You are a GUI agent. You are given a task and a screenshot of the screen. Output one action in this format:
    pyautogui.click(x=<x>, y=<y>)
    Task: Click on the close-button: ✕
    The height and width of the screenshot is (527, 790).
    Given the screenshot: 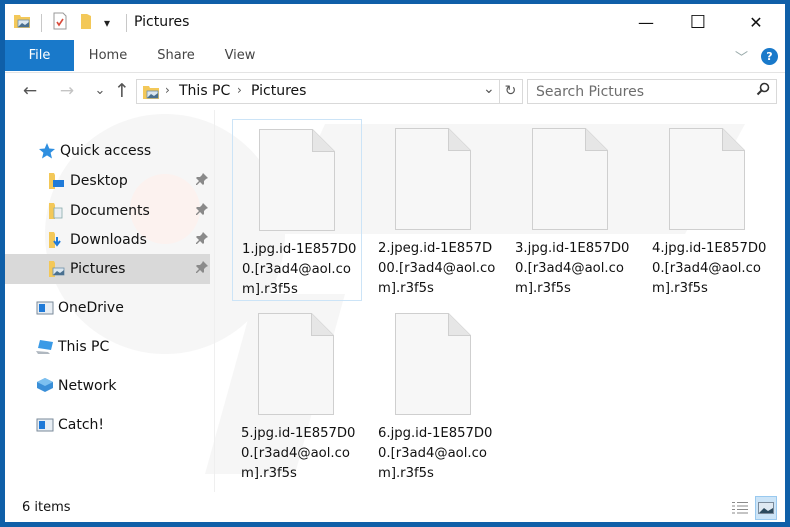 What is the action you would take?
    pyautogui.click(x=756, y=22)
    